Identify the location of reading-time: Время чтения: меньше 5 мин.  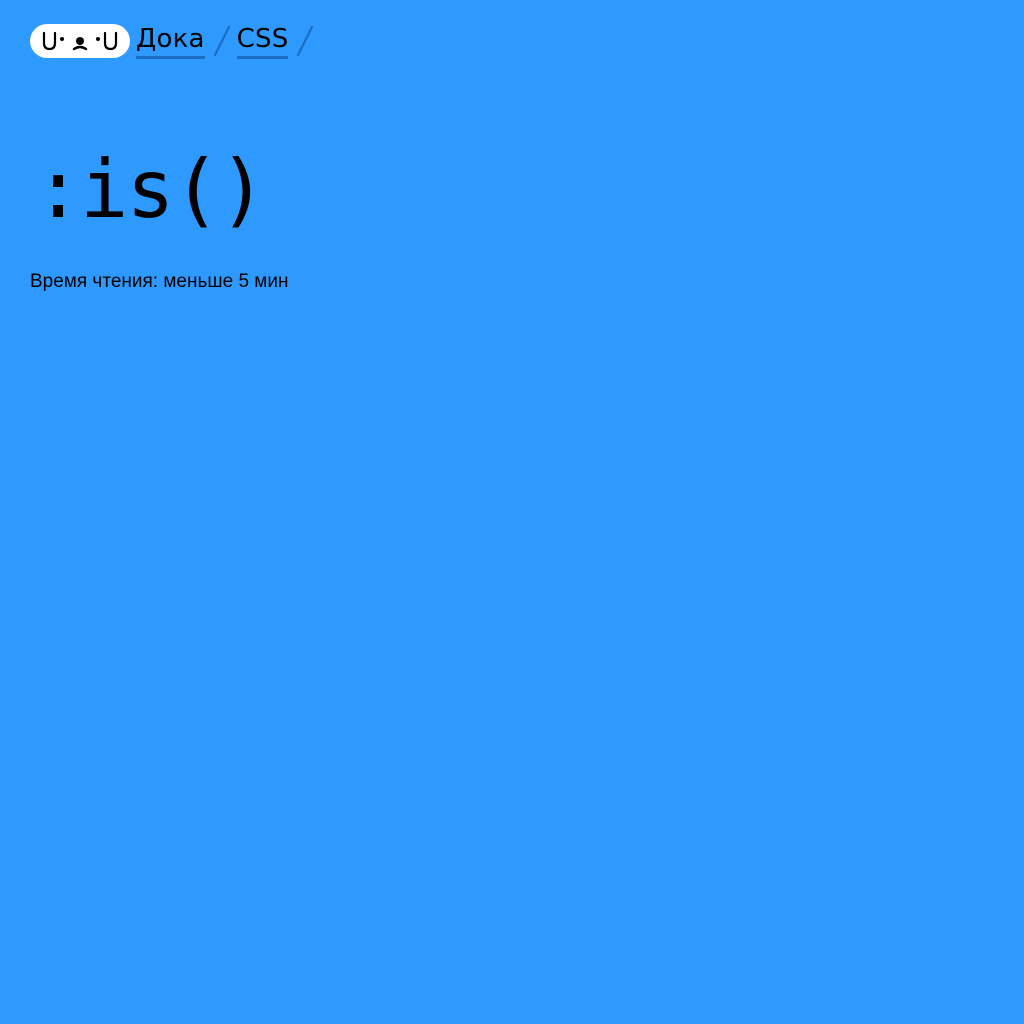
(159, 281).